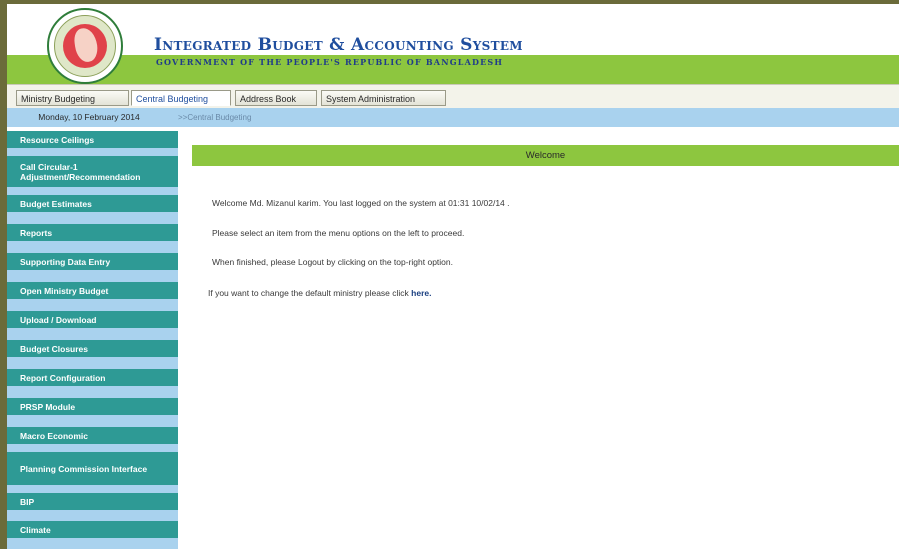 The height and width of the screenshot is (549, 899). What do you see at coordinates (92, 261) in the screenshot?
I see `sidebar-item-supporting-data-entry: Supporting Data Entry` at bounding box center [92, 261].